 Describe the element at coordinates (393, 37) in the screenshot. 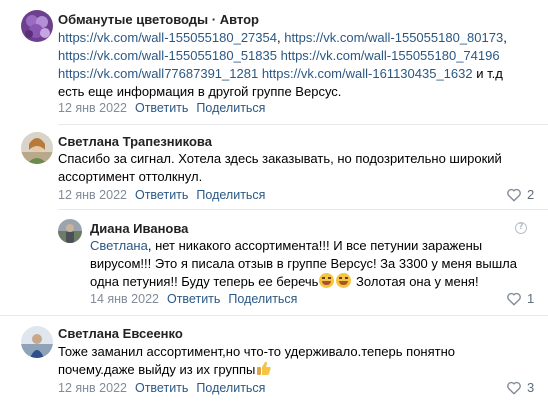

I see `post-link: https://vk.com/wall-155055180_80173` at that location.